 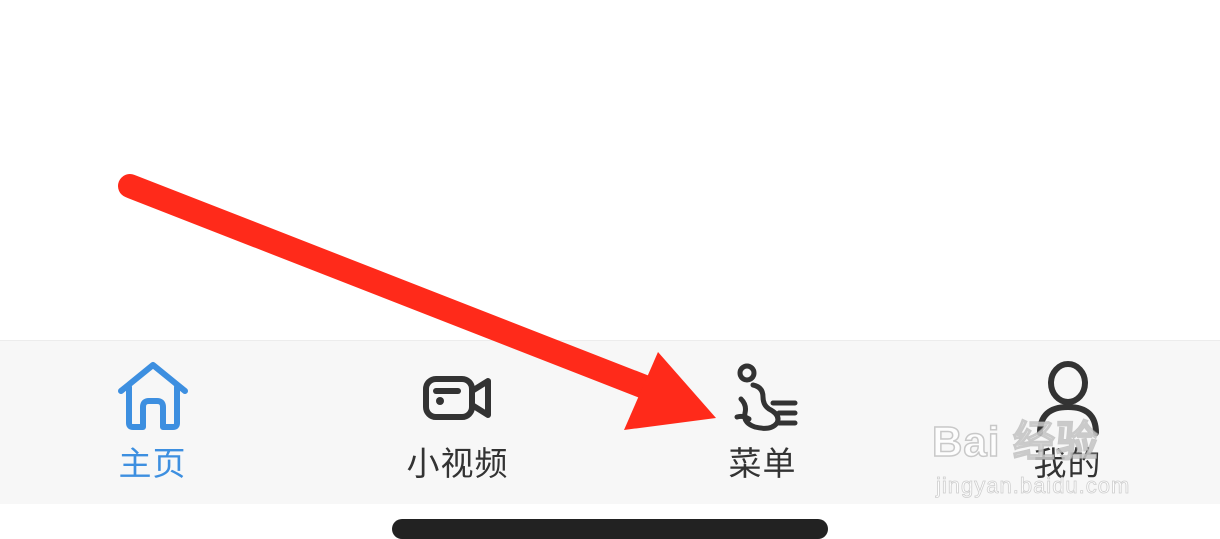 What do you see at coordinates (458, 397) in the screenshot?
I see `video-camera-icon` at bounding box center [458, 397].